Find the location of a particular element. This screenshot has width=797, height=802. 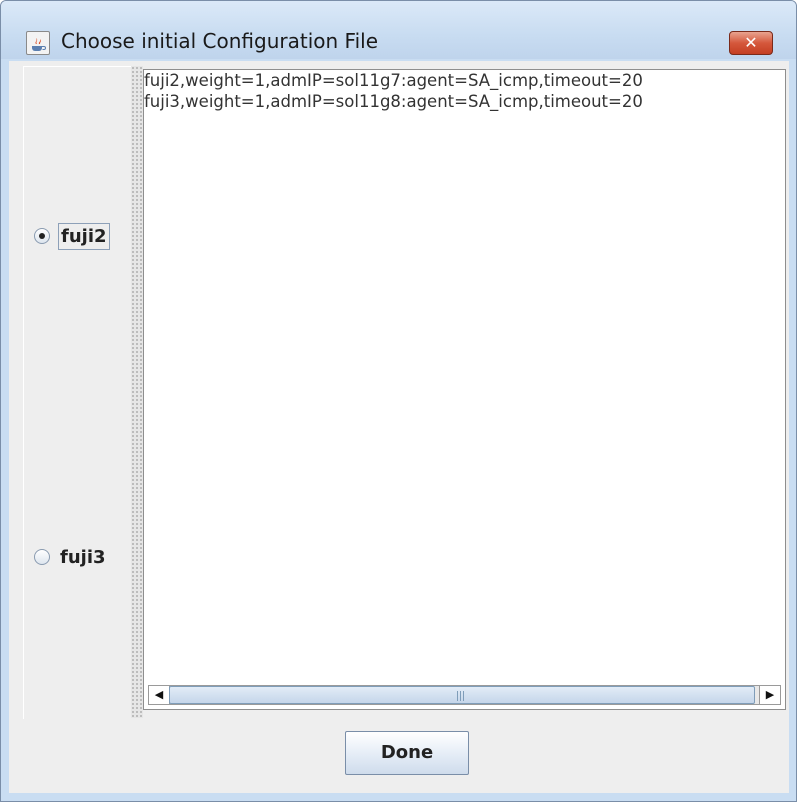

radio-button-selected is located at coordinates (42, 236).